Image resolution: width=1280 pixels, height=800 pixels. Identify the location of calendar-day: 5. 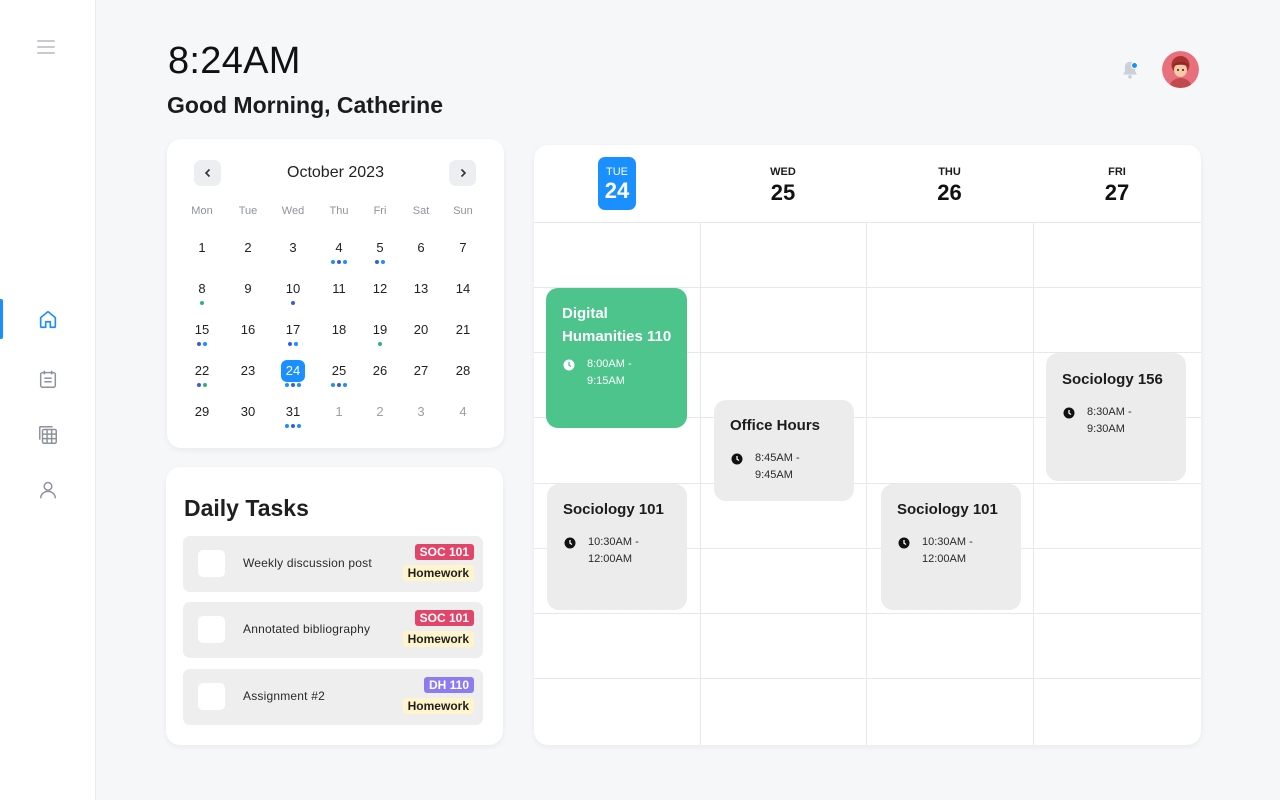
(380, 252).